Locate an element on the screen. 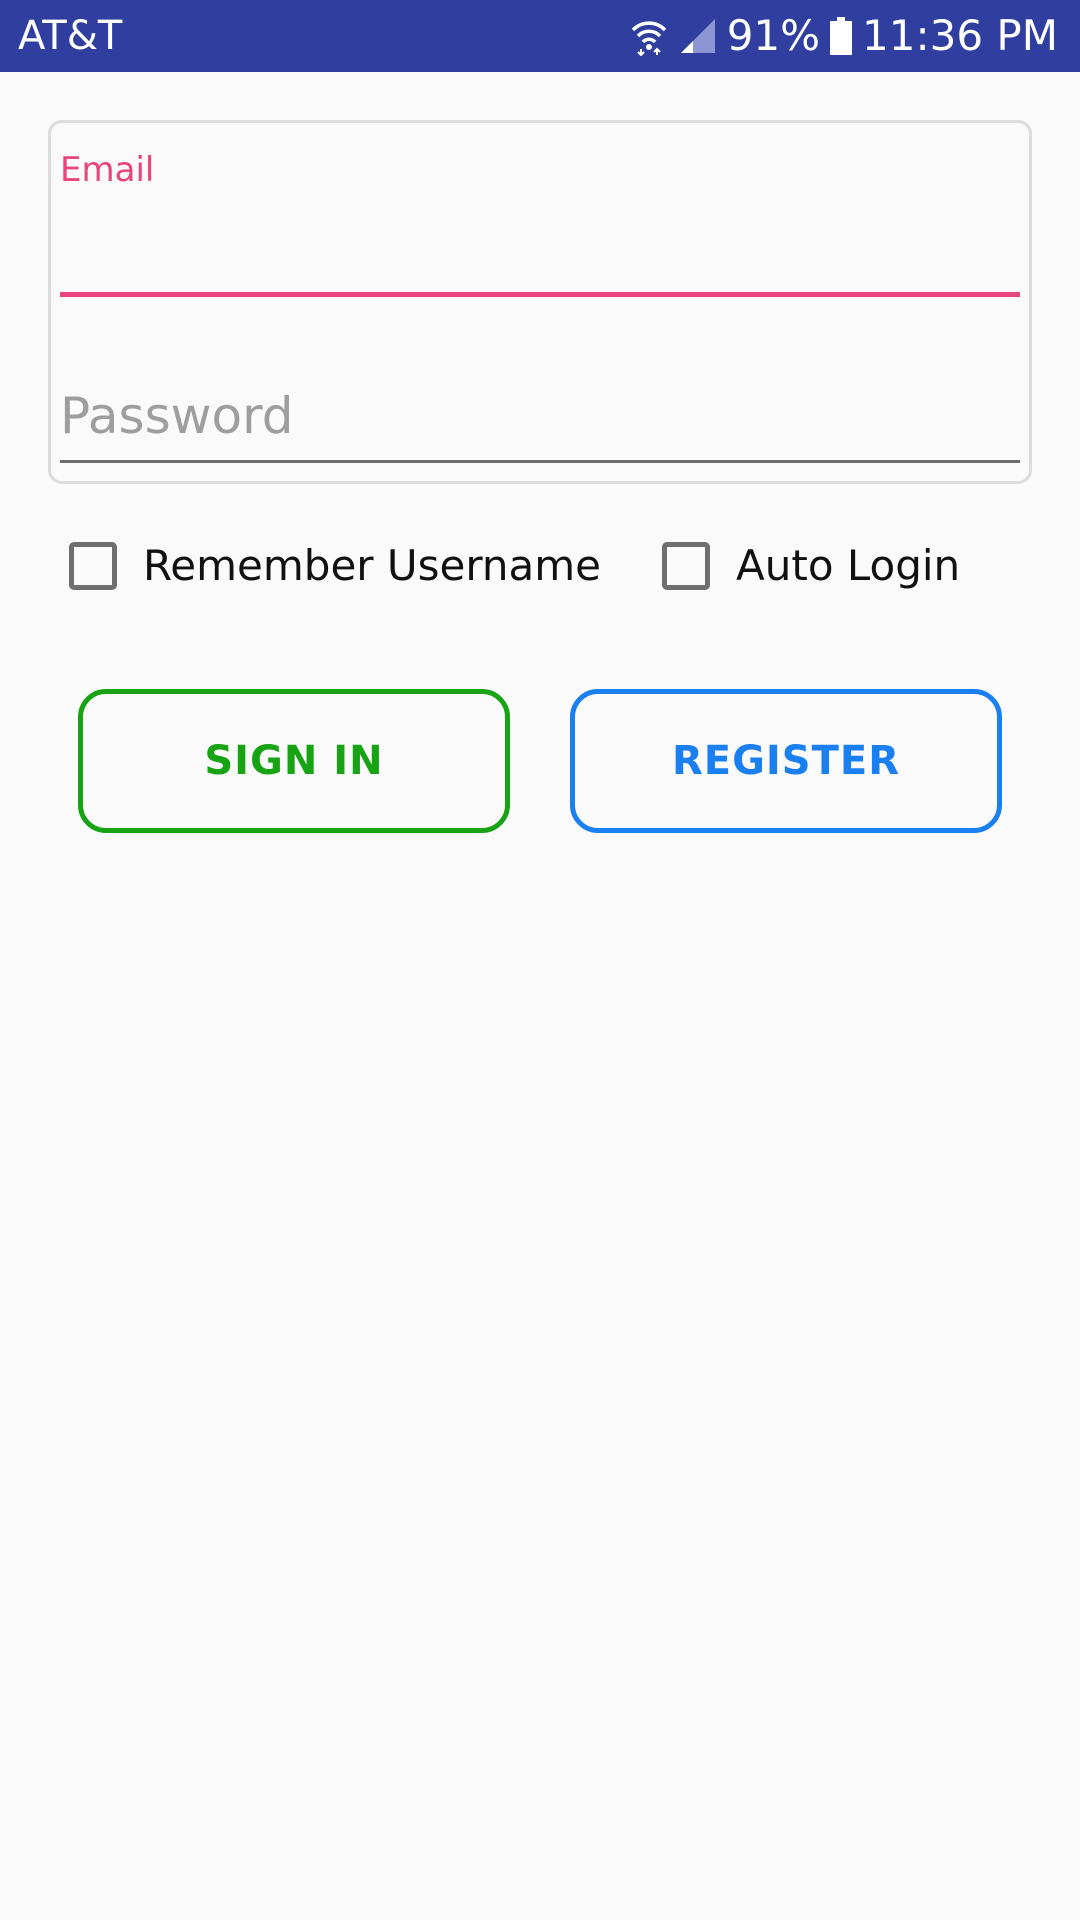 The image size is (1080, 1920). status-icons: 91% 11:36 PM is located at coordinates (843, 36).